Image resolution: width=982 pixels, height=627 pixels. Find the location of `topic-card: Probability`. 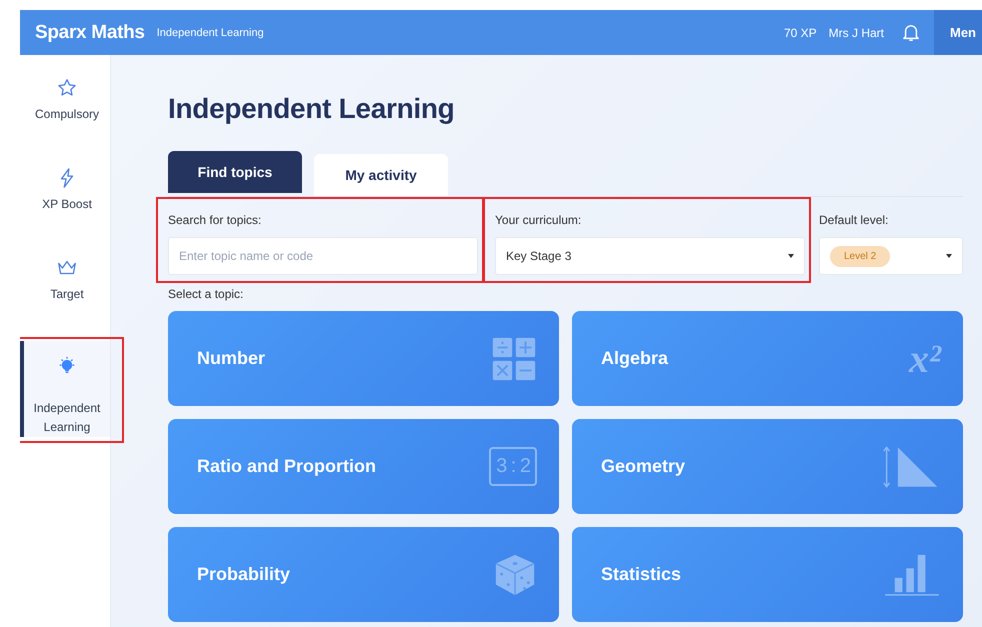

topic-card: Probability is located at coordinates (363, 574).